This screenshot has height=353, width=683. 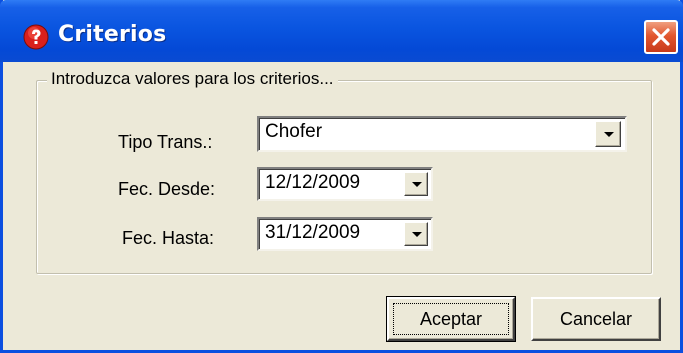 What do you see at coordinates (36, 37) in the screenshot?
I see `question-mark-icon` at bounding box center [36, 37].